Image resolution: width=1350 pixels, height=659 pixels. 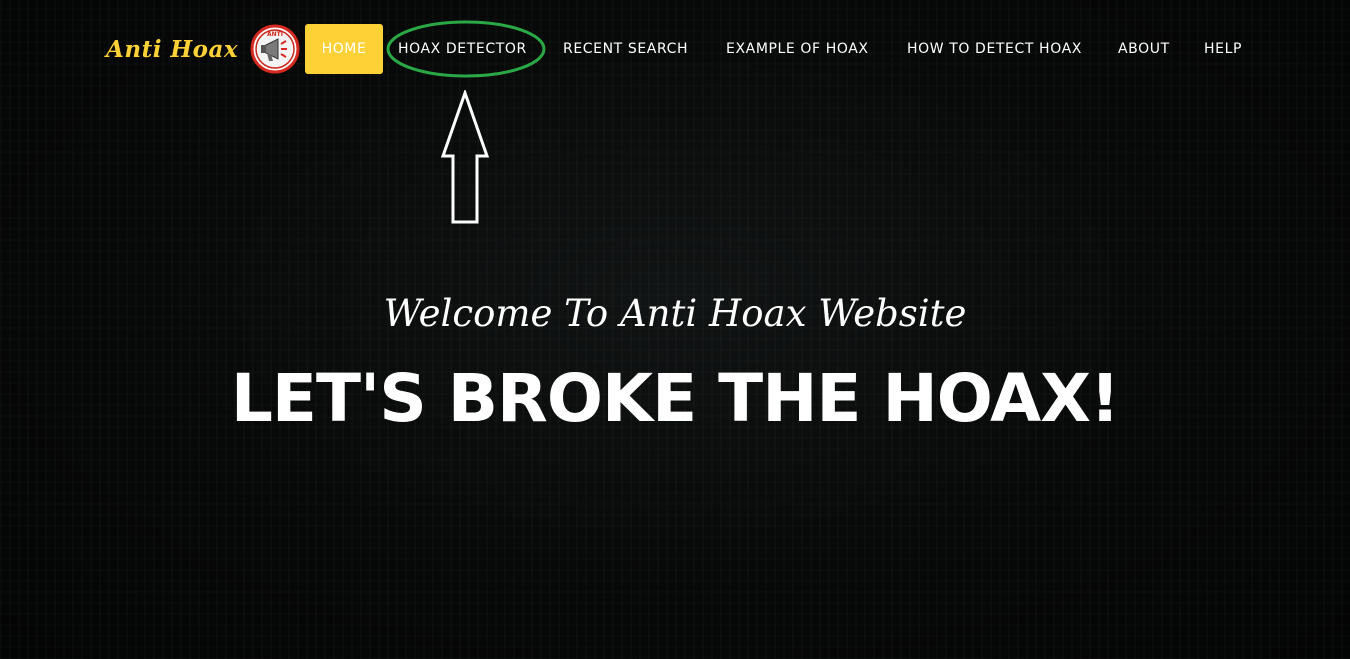 I want to click on logo-text: ANTI, so click(x=275, y=34).